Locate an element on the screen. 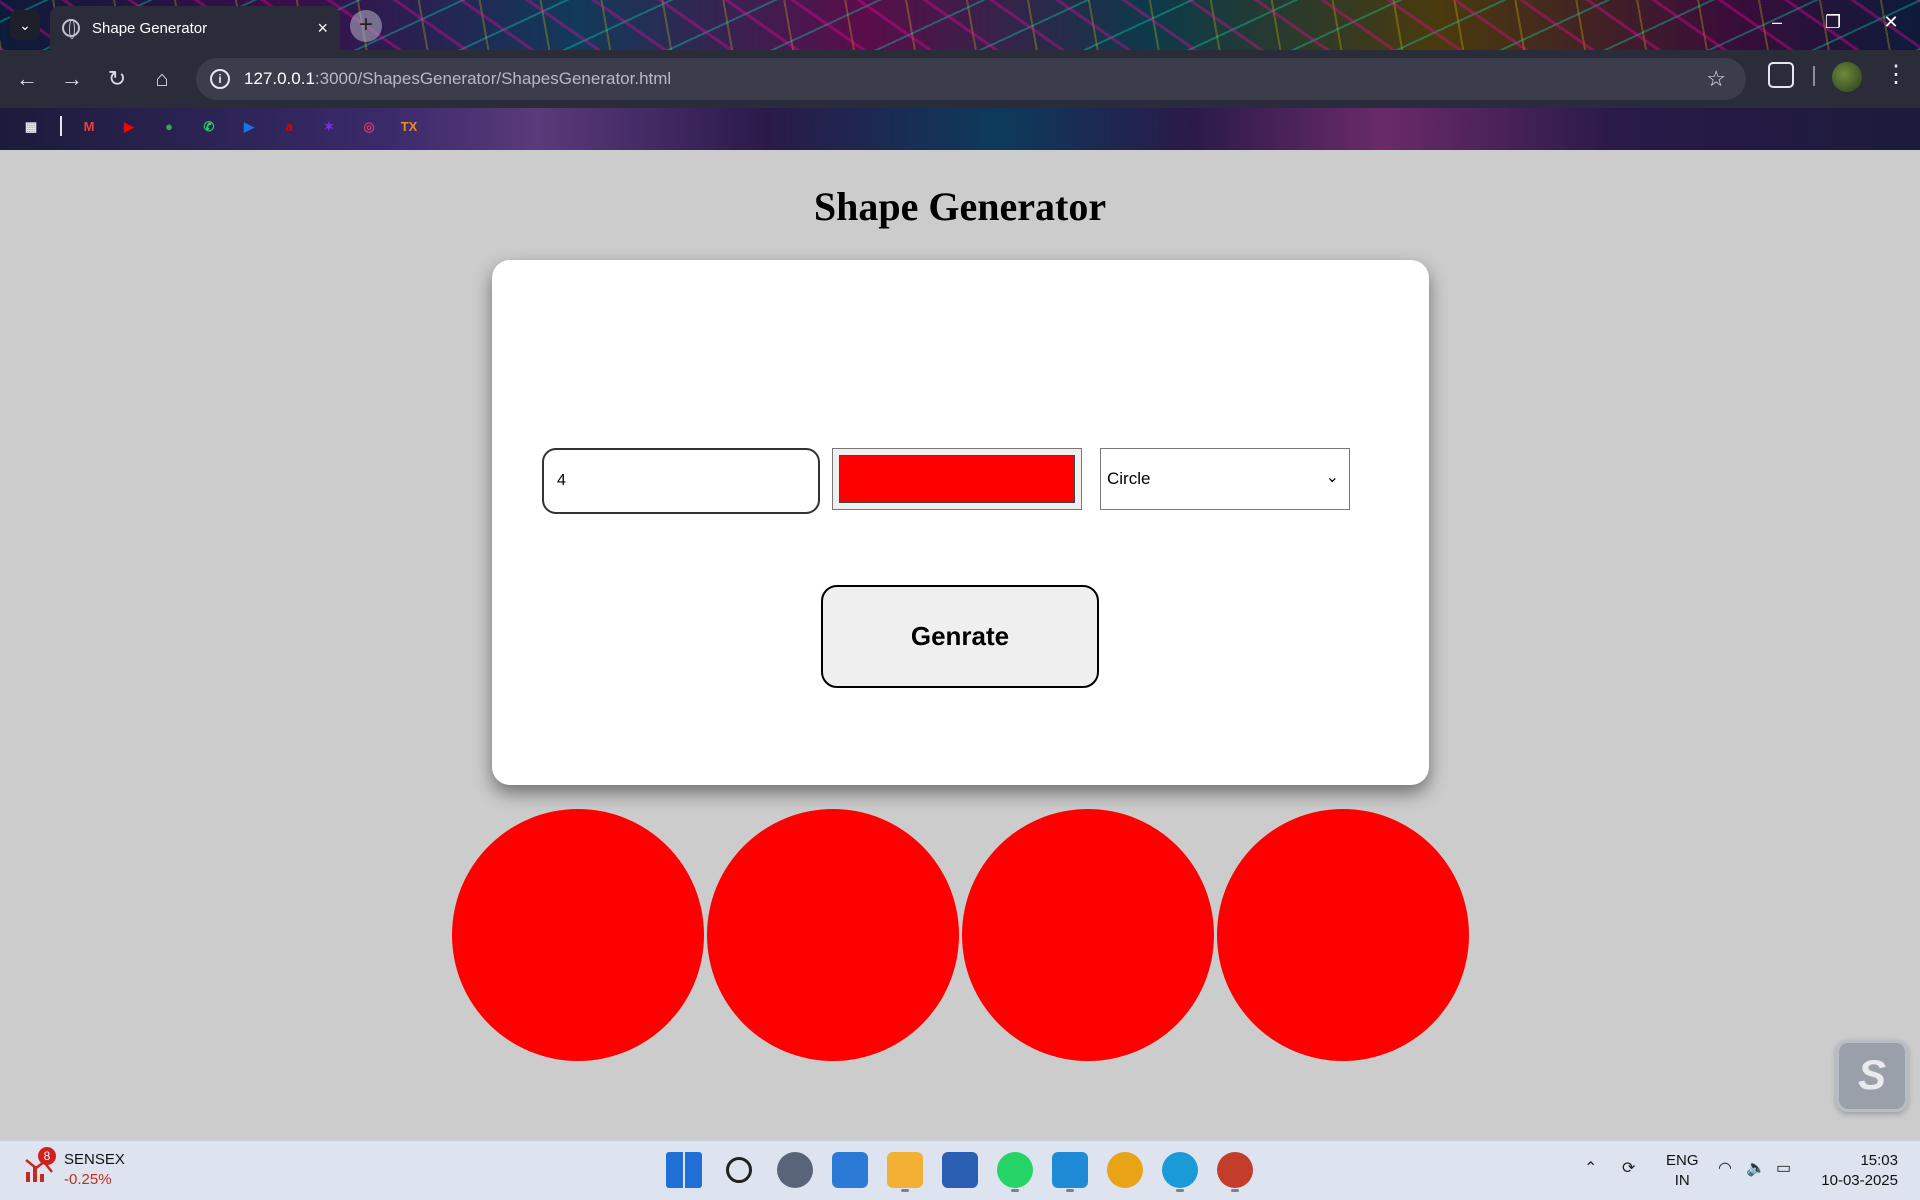 This screenshot has height=1200, width=1920. input-language: ENG IN is located at coordinates (1682, 1171).